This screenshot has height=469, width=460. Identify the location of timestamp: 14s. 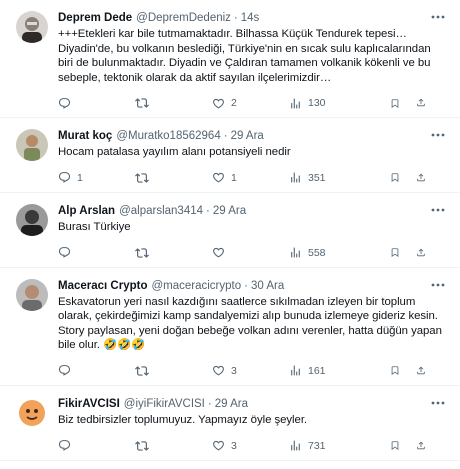
(250, 18).